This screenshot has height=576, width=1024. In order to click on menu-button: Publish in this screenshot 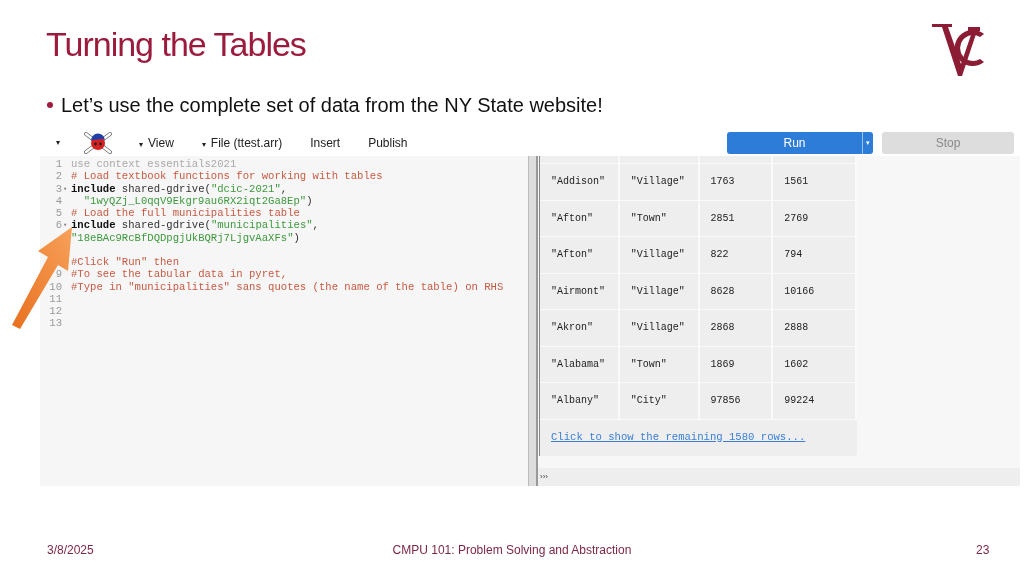, I will do `click(388, 143)`.